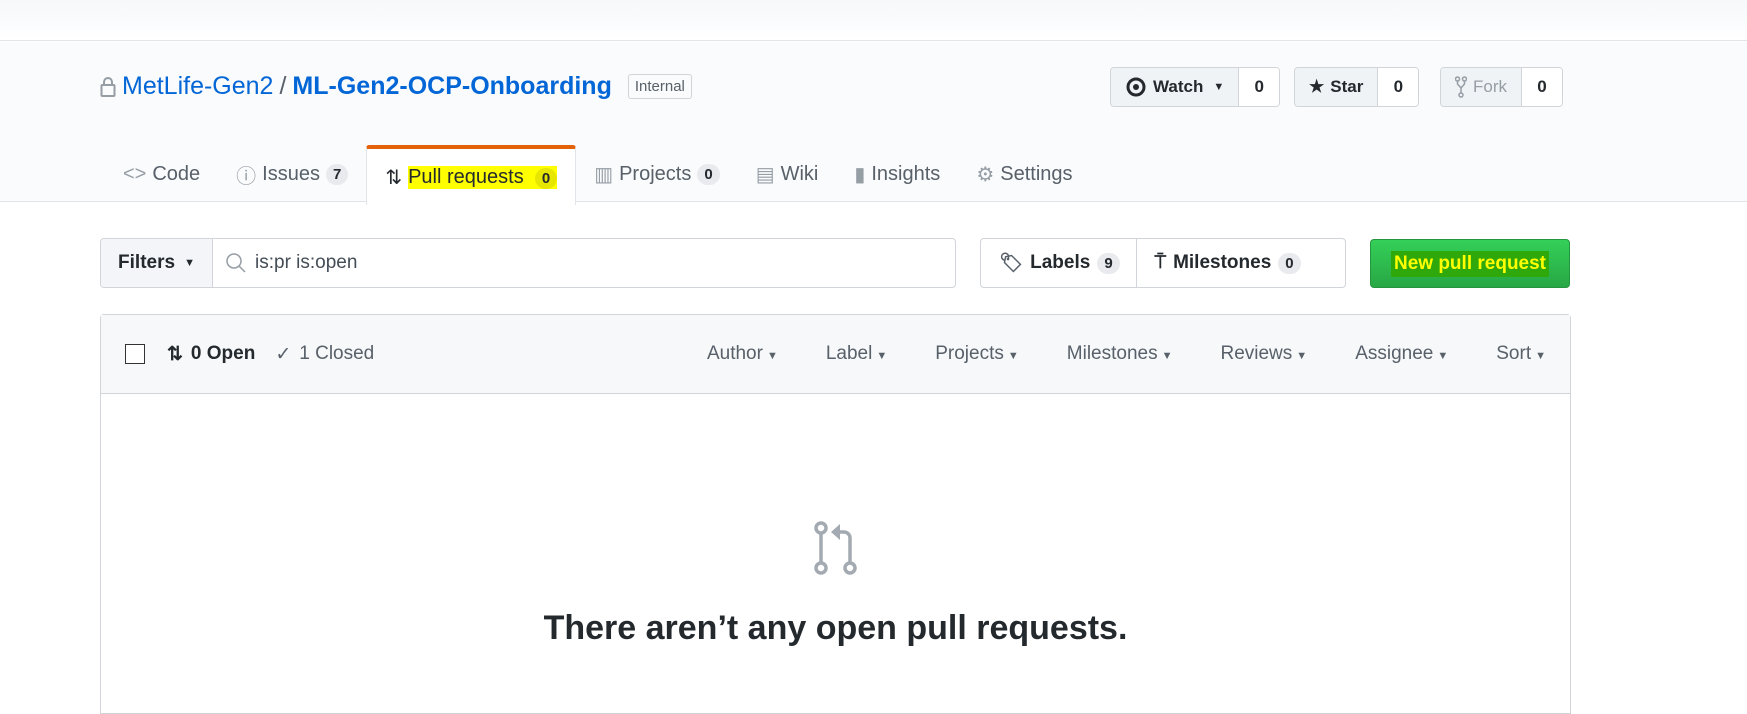 The height and width of the screenshot is (714, 1747). Describe the element at coordinates (1175, 87) in the screenshot. I see `watch-button: Watch ▼` at that location.